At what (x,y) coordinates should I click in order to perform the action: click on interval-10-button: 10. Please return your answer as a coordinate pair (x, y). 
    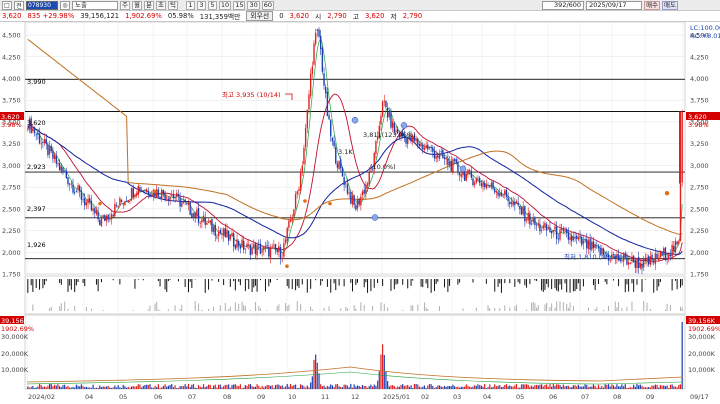
    Looking at the image, I should click on (225, 5).